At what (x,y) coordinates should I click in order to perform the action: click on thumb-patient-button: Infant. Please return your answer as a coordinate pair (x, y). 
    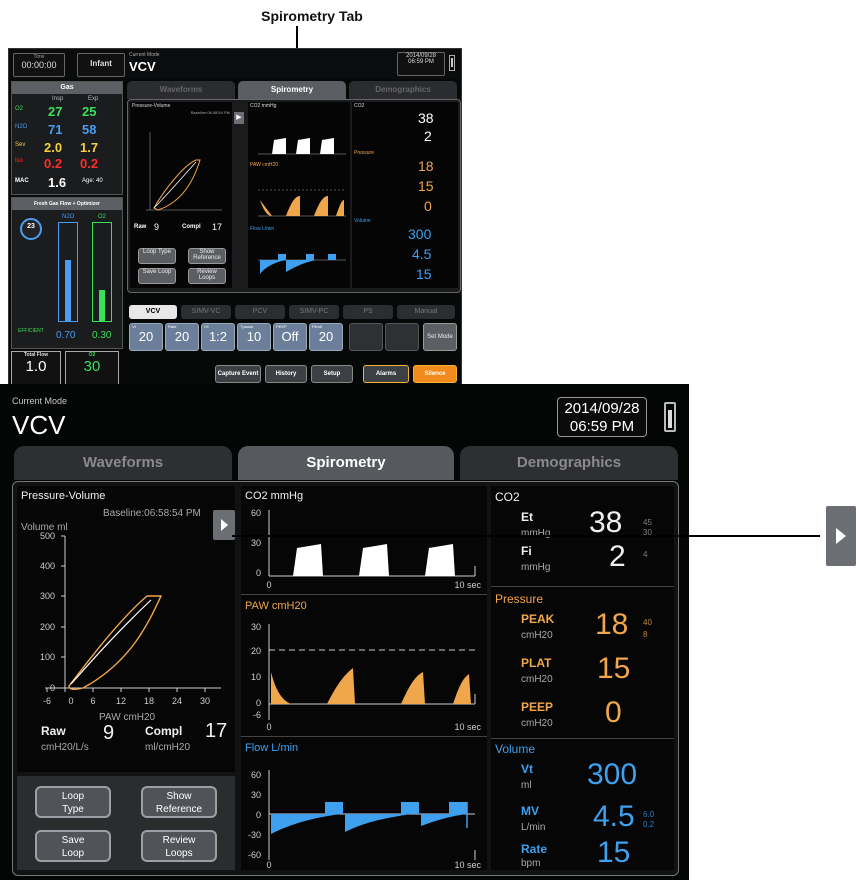
    Looking at the image, I should click on (101, 65).